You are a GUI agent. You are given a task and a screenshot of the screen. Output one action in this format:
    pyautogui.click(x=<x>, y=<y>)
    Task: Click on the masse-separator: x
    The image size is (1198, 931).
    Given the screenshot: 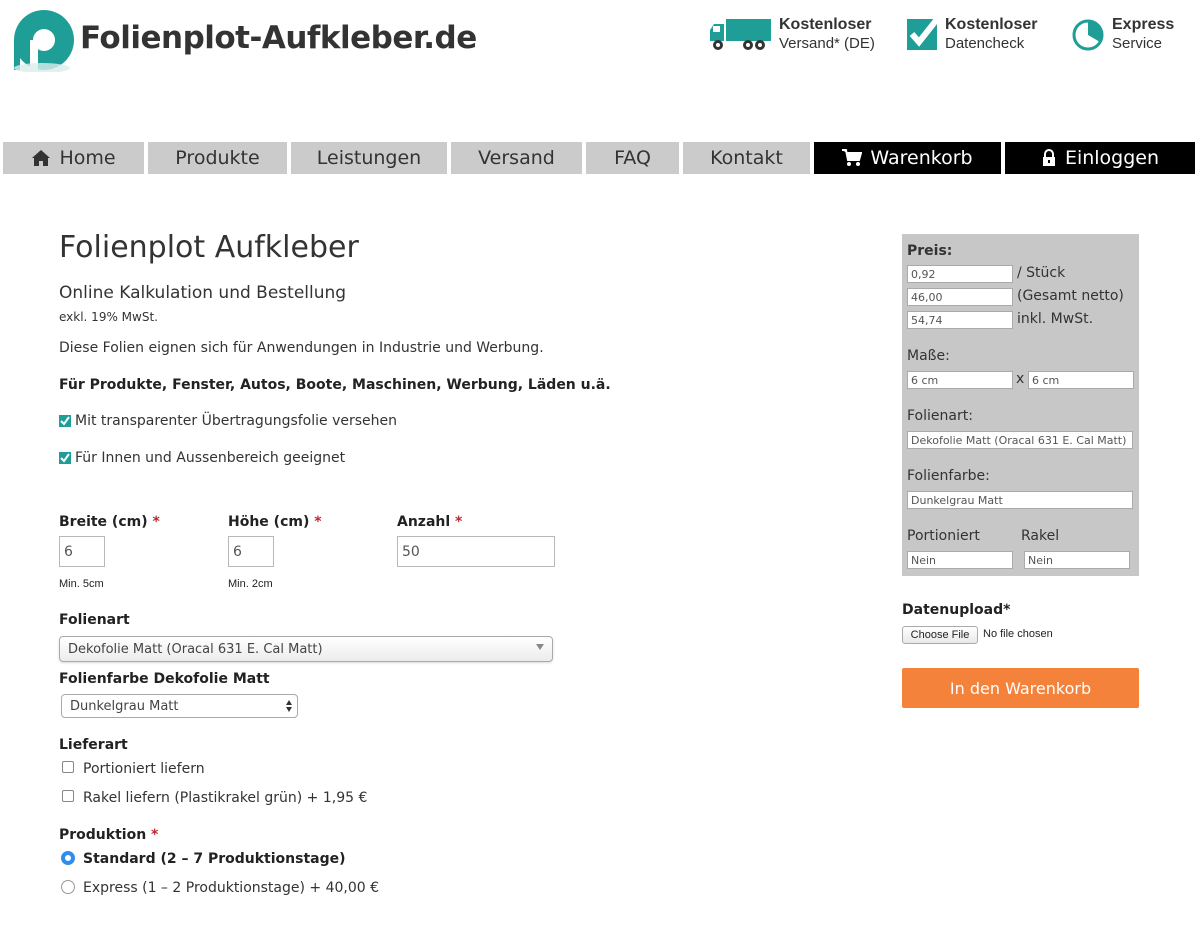 What is the action you would take?
    pyautogui.click(x=1020, y=379)
    